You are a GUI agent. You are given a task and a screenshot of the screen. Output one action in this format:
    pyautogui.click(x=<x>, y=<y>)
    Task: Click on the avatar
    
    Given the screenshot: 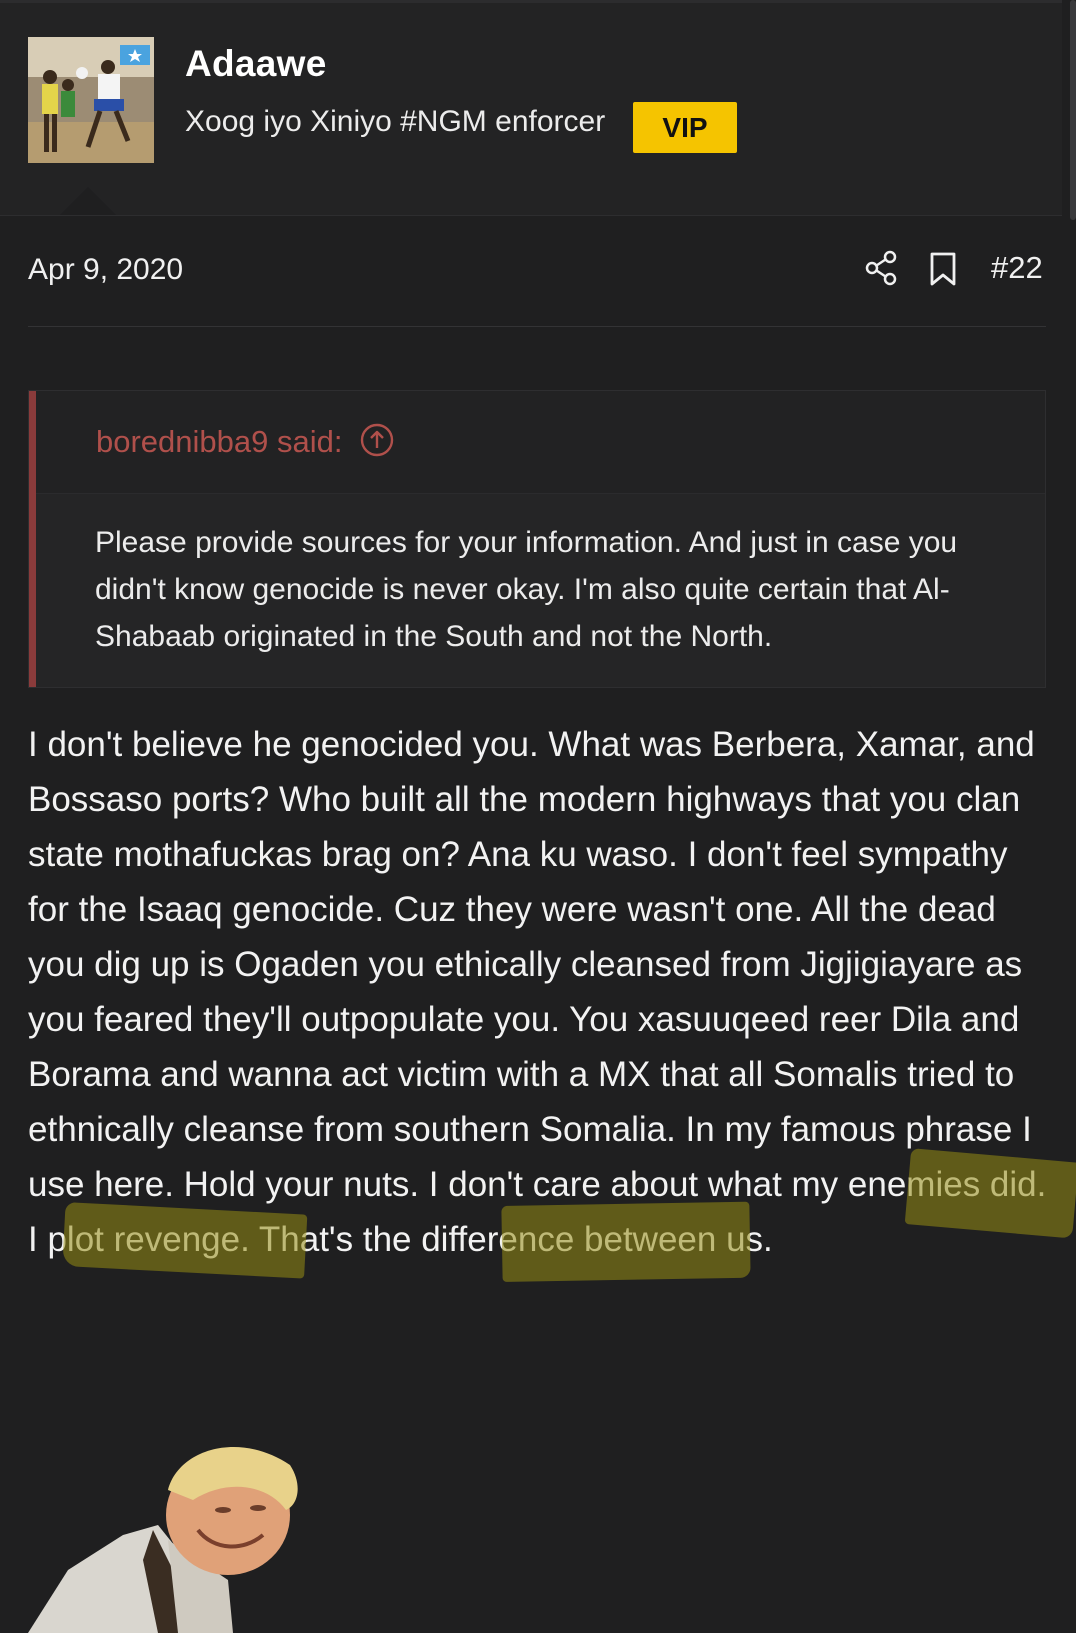 What is the action you would take?
    pyautogui.click(x=91, y=100)
    